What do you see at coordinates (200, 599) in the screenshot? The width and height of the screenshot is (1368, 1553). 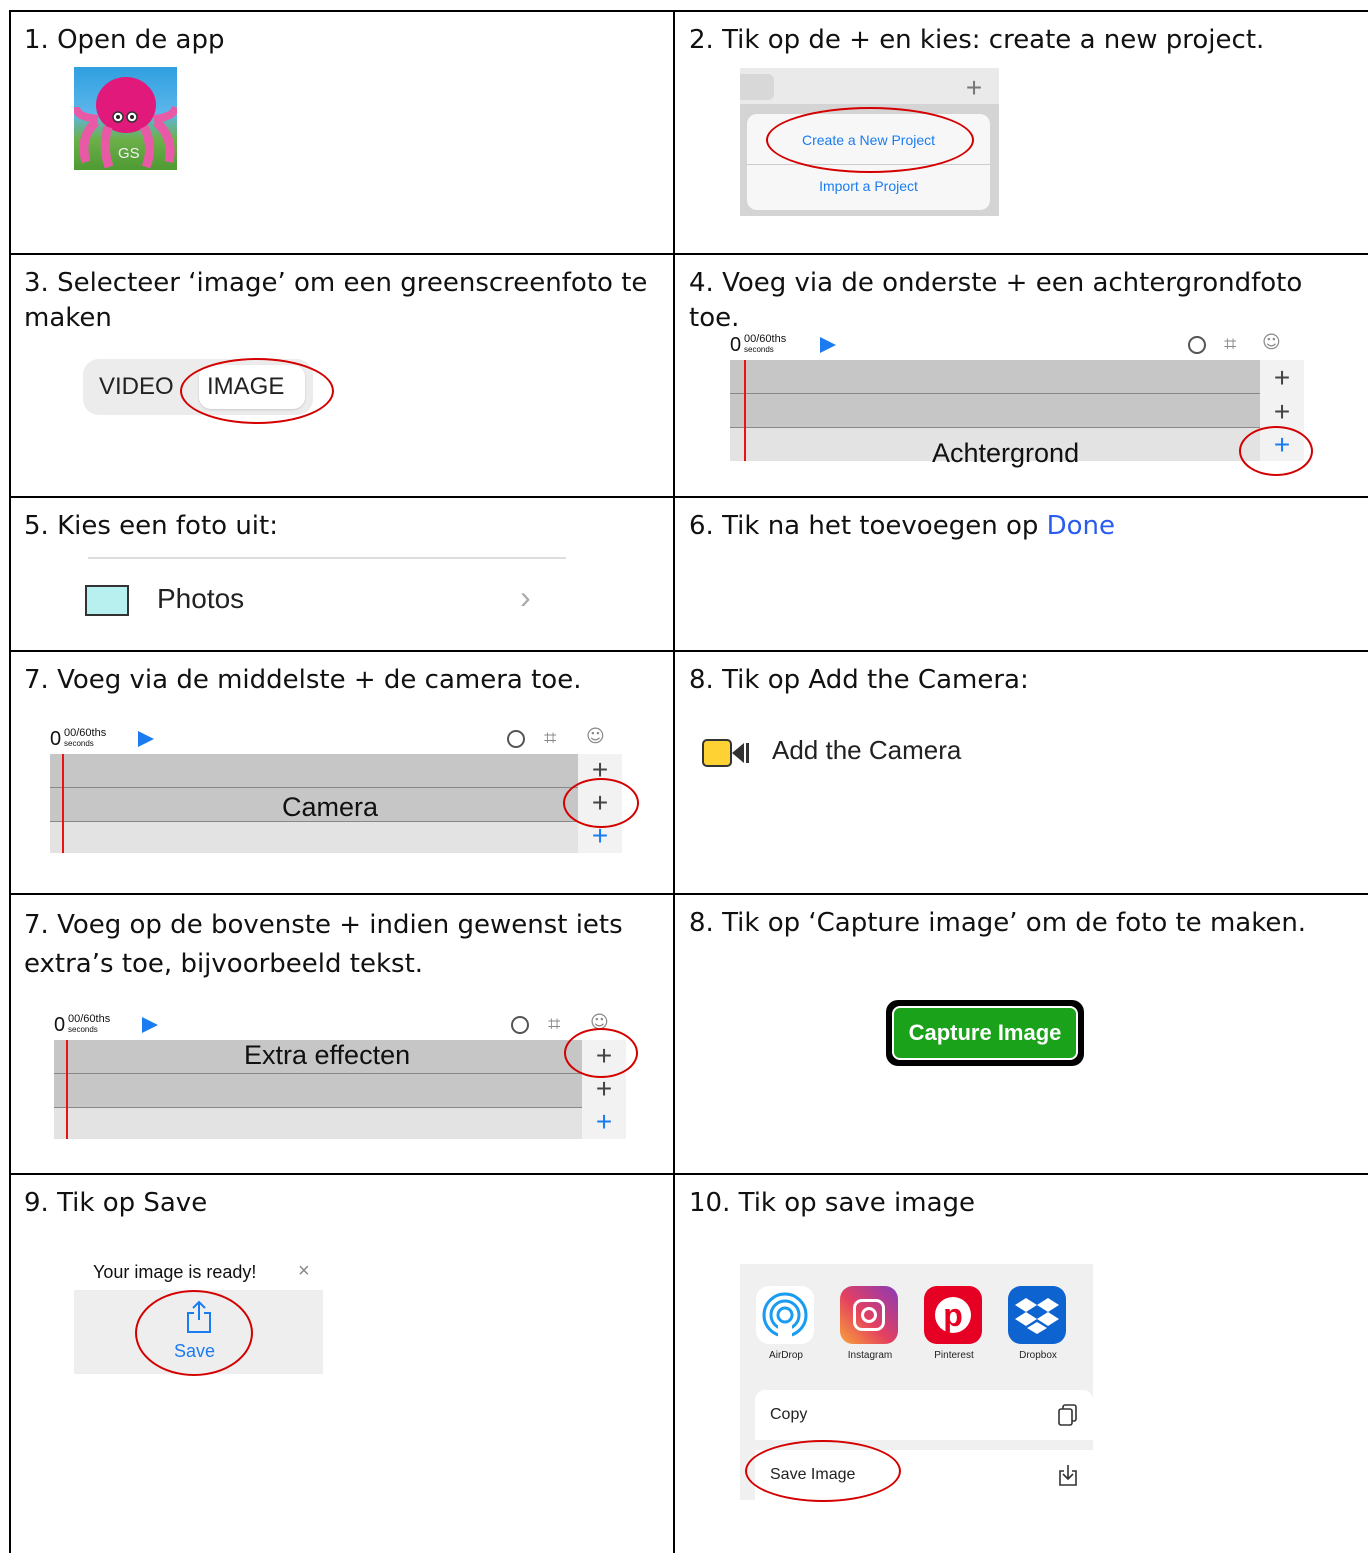 I see `photos-item: Photos` at bounding box center [200, 599].